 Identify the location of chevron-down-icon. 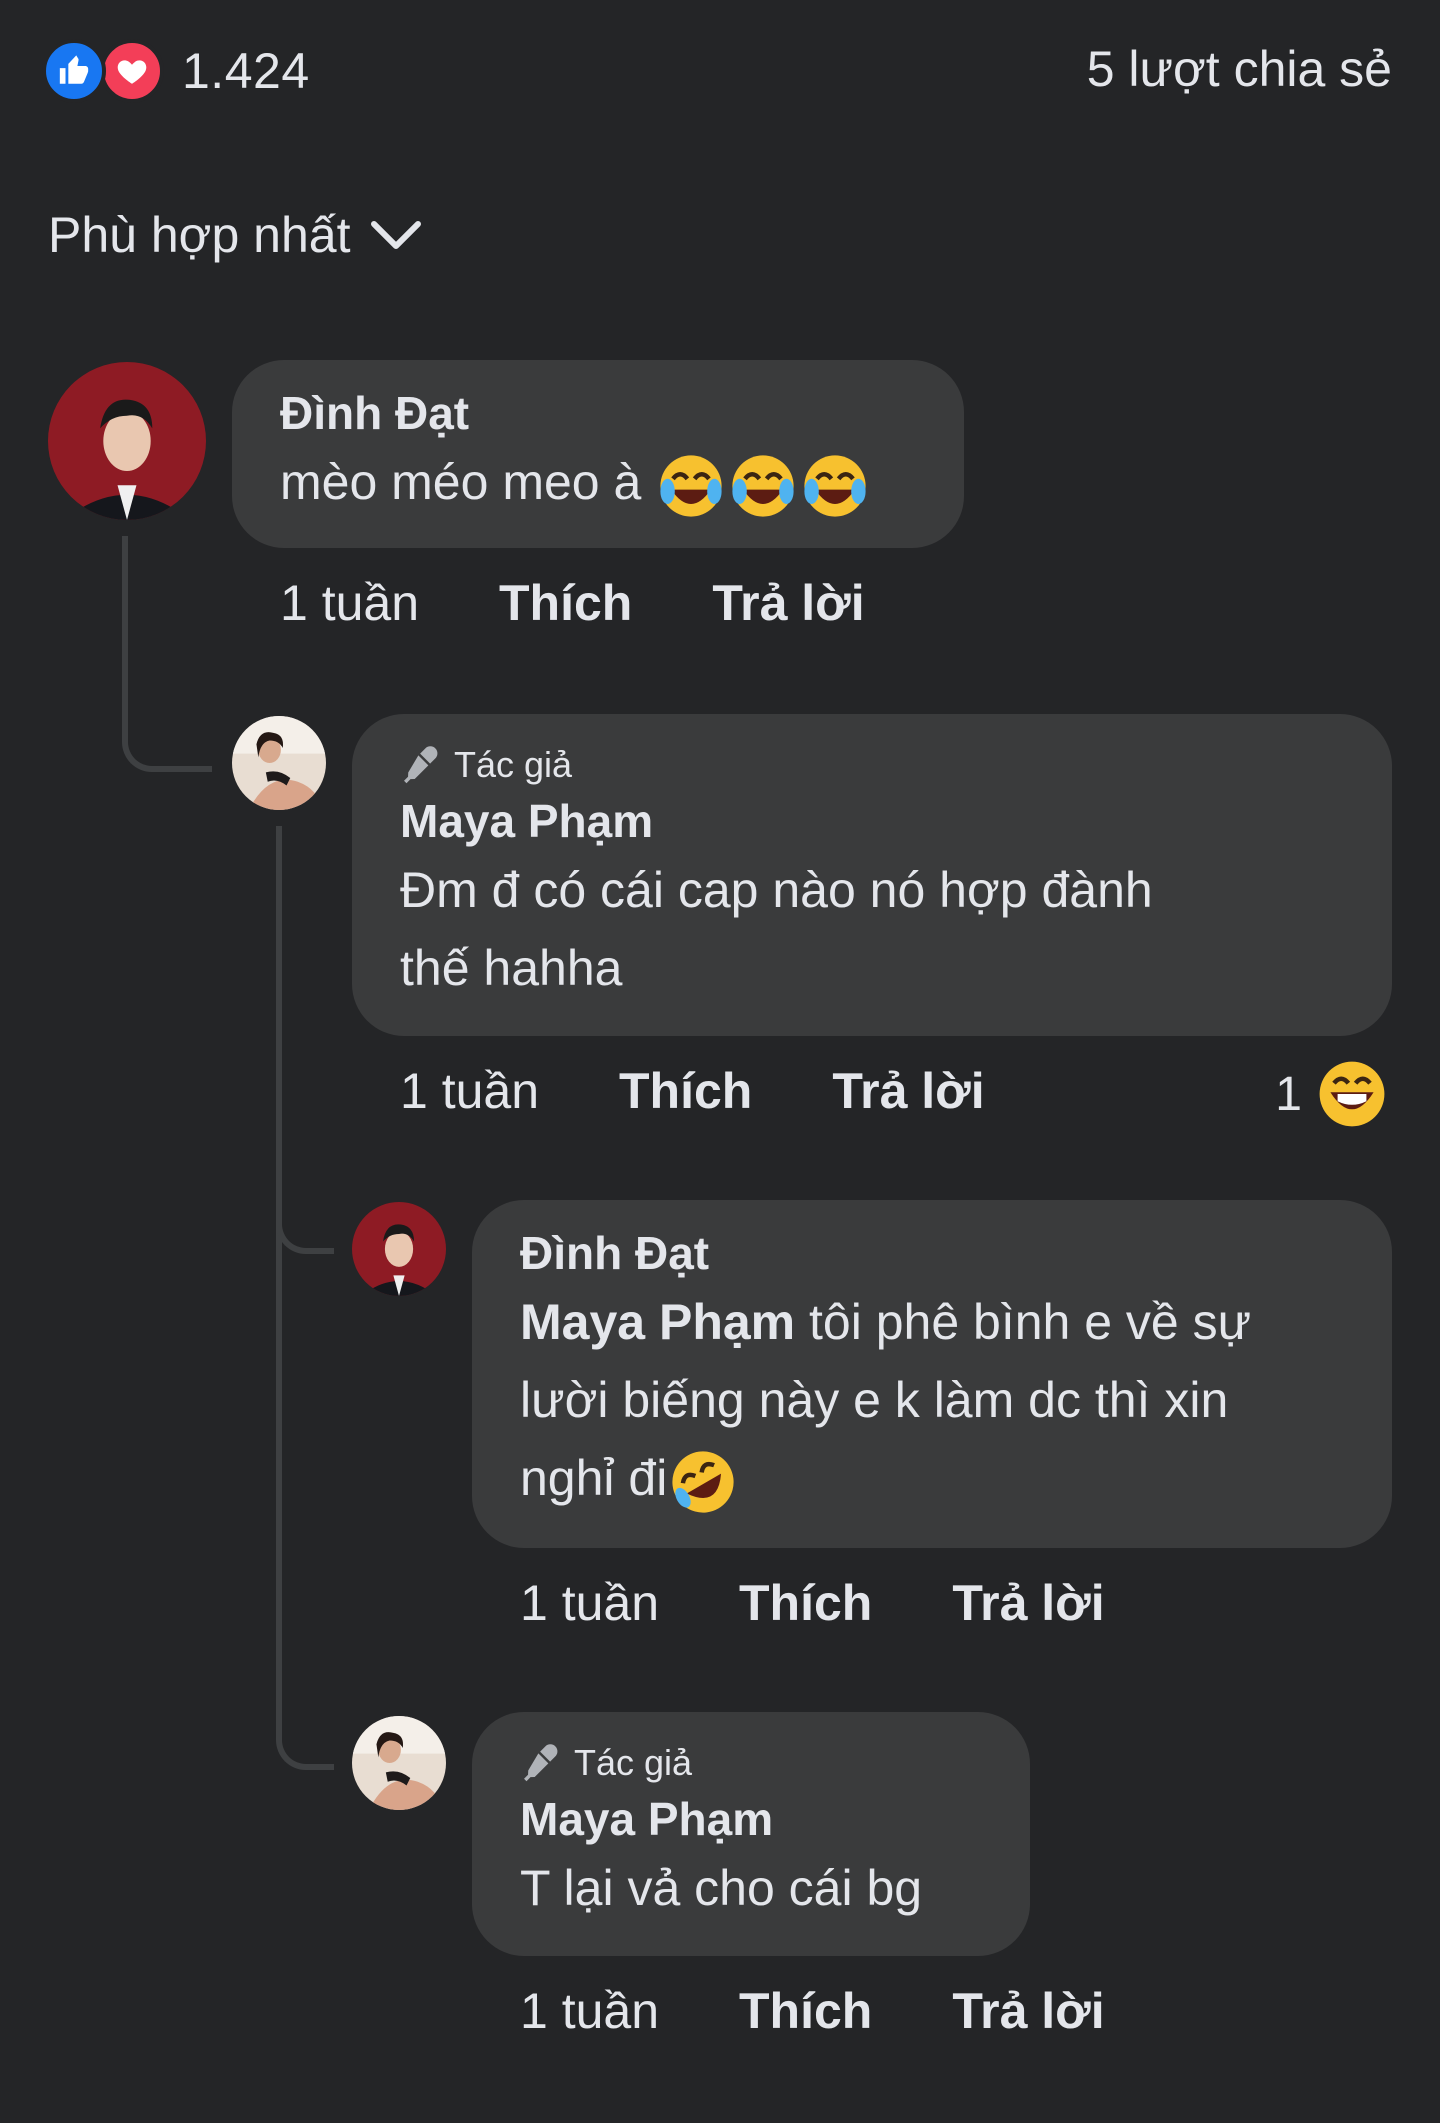
(396, 235).